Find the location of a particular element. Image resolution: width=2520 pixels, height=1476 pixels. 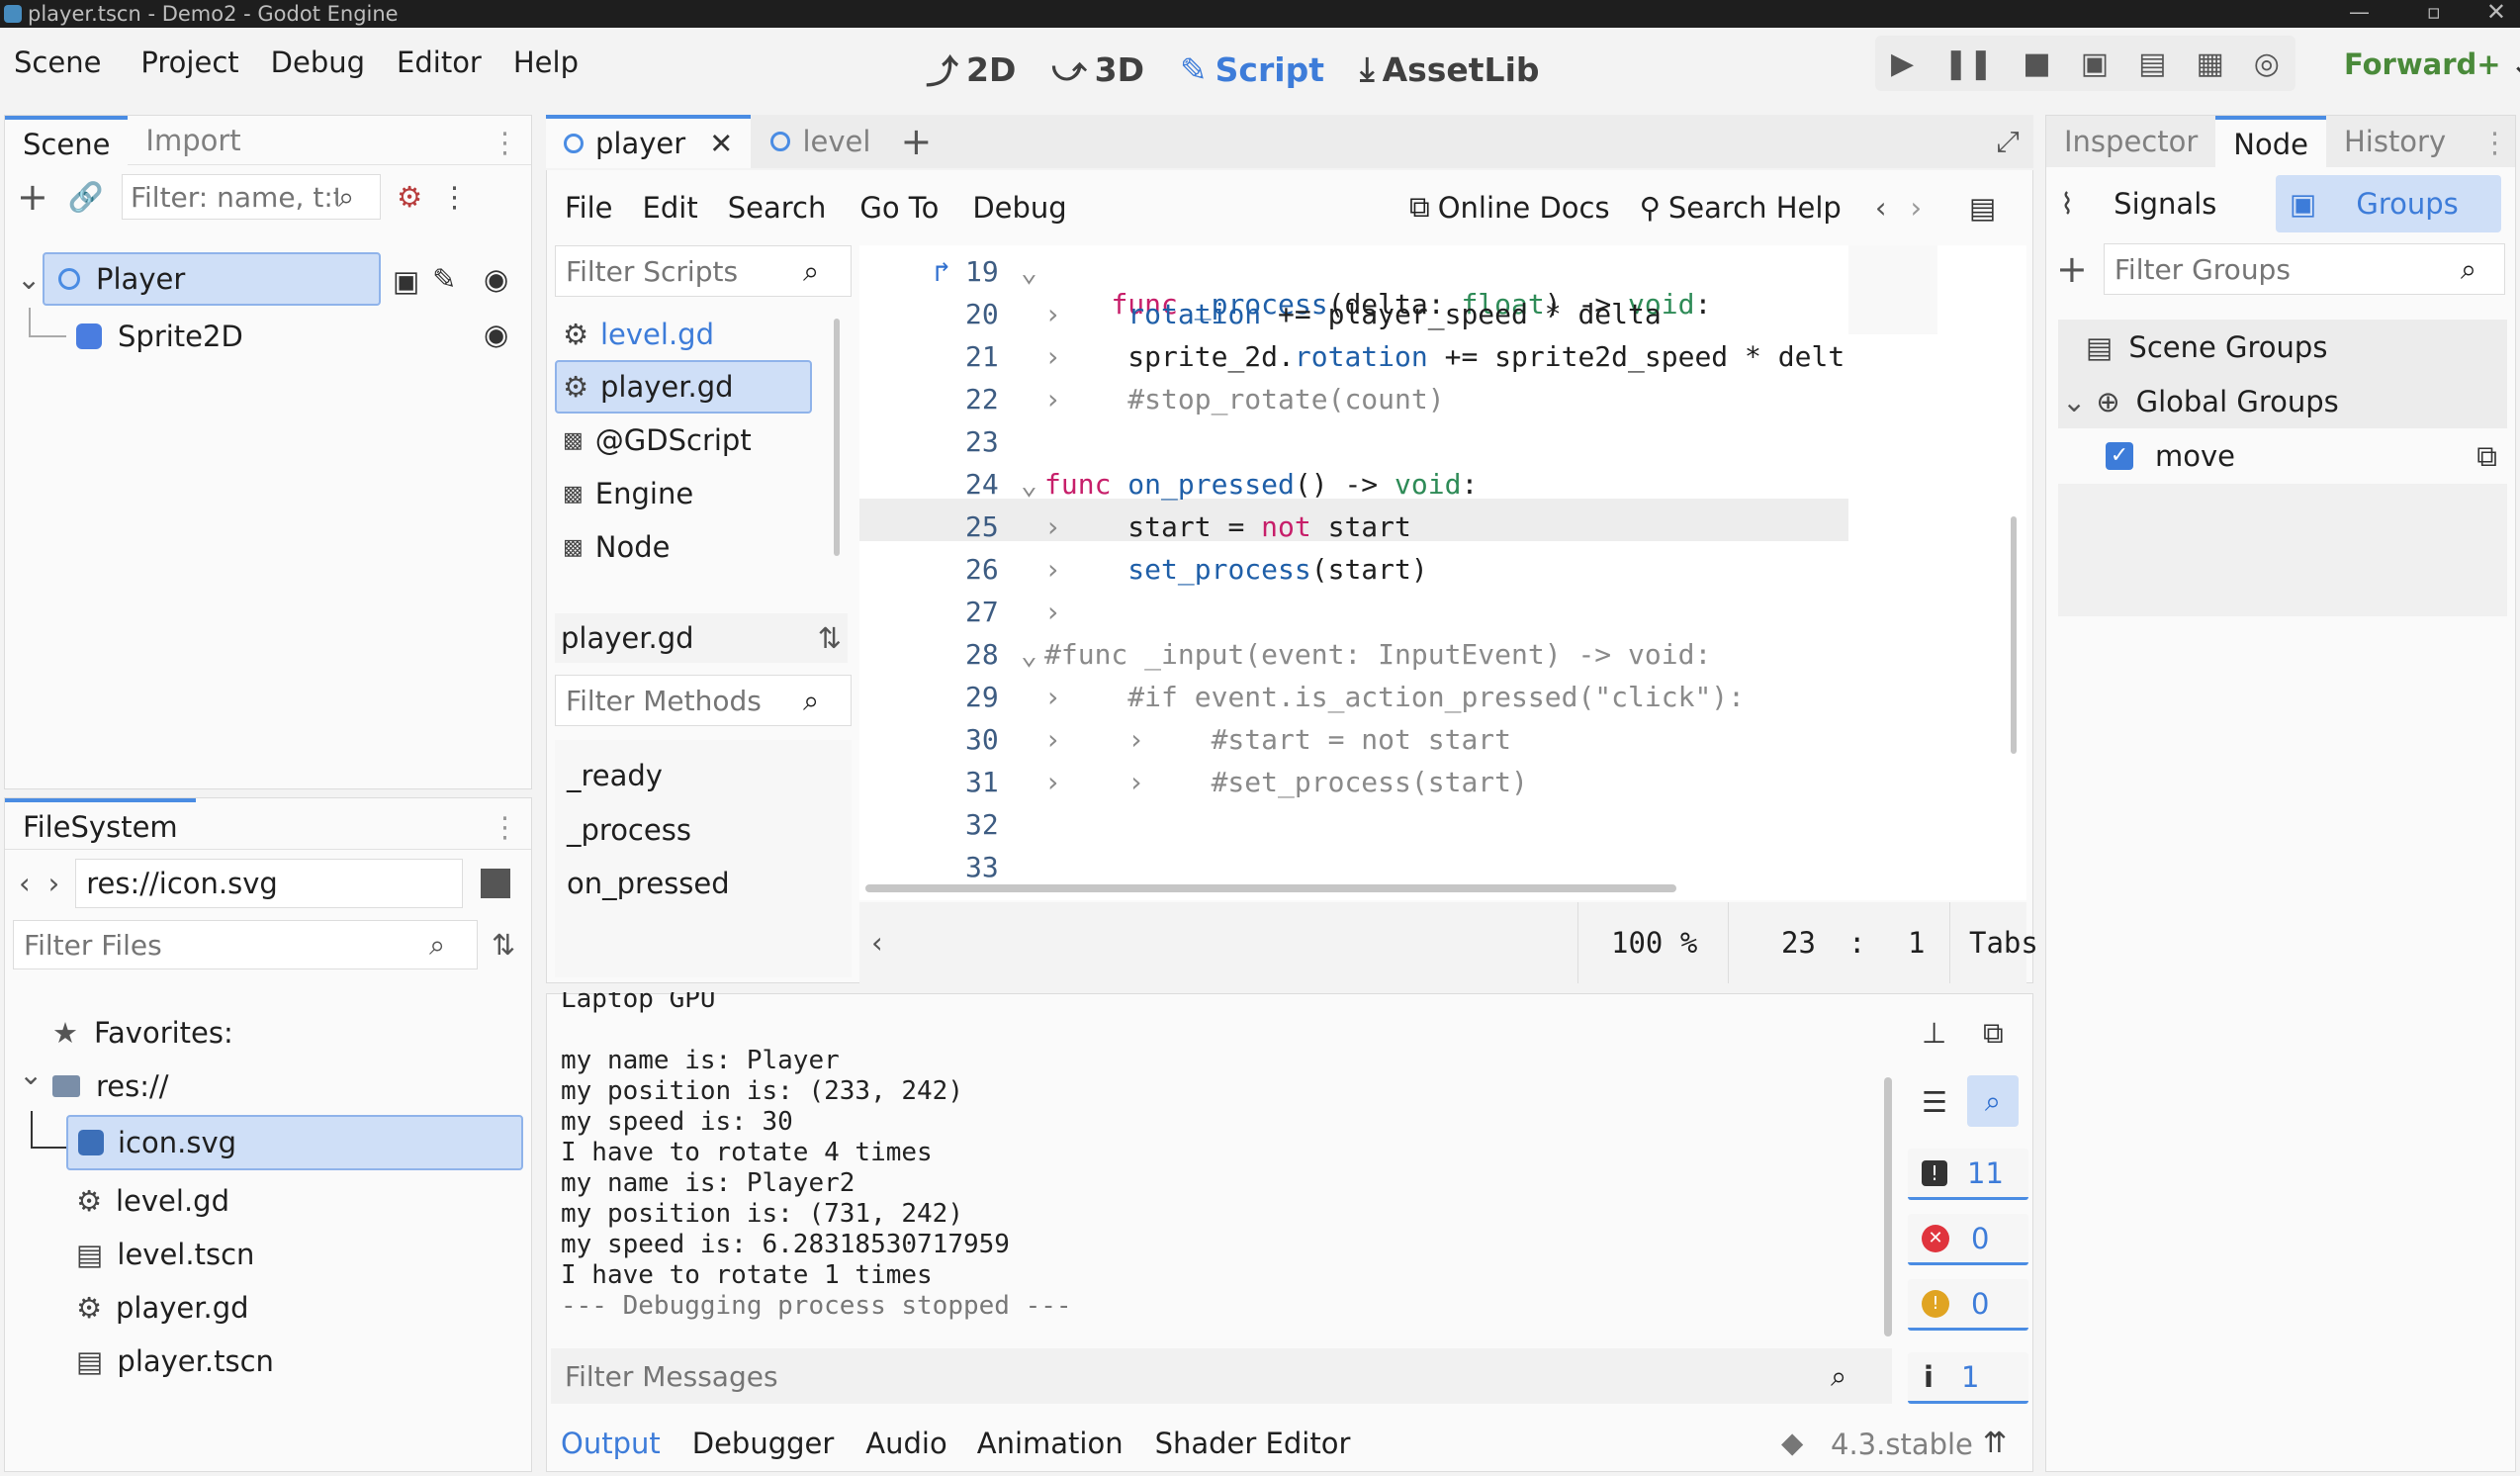

scripts-scrollbar is located at coordinates (837, 438).